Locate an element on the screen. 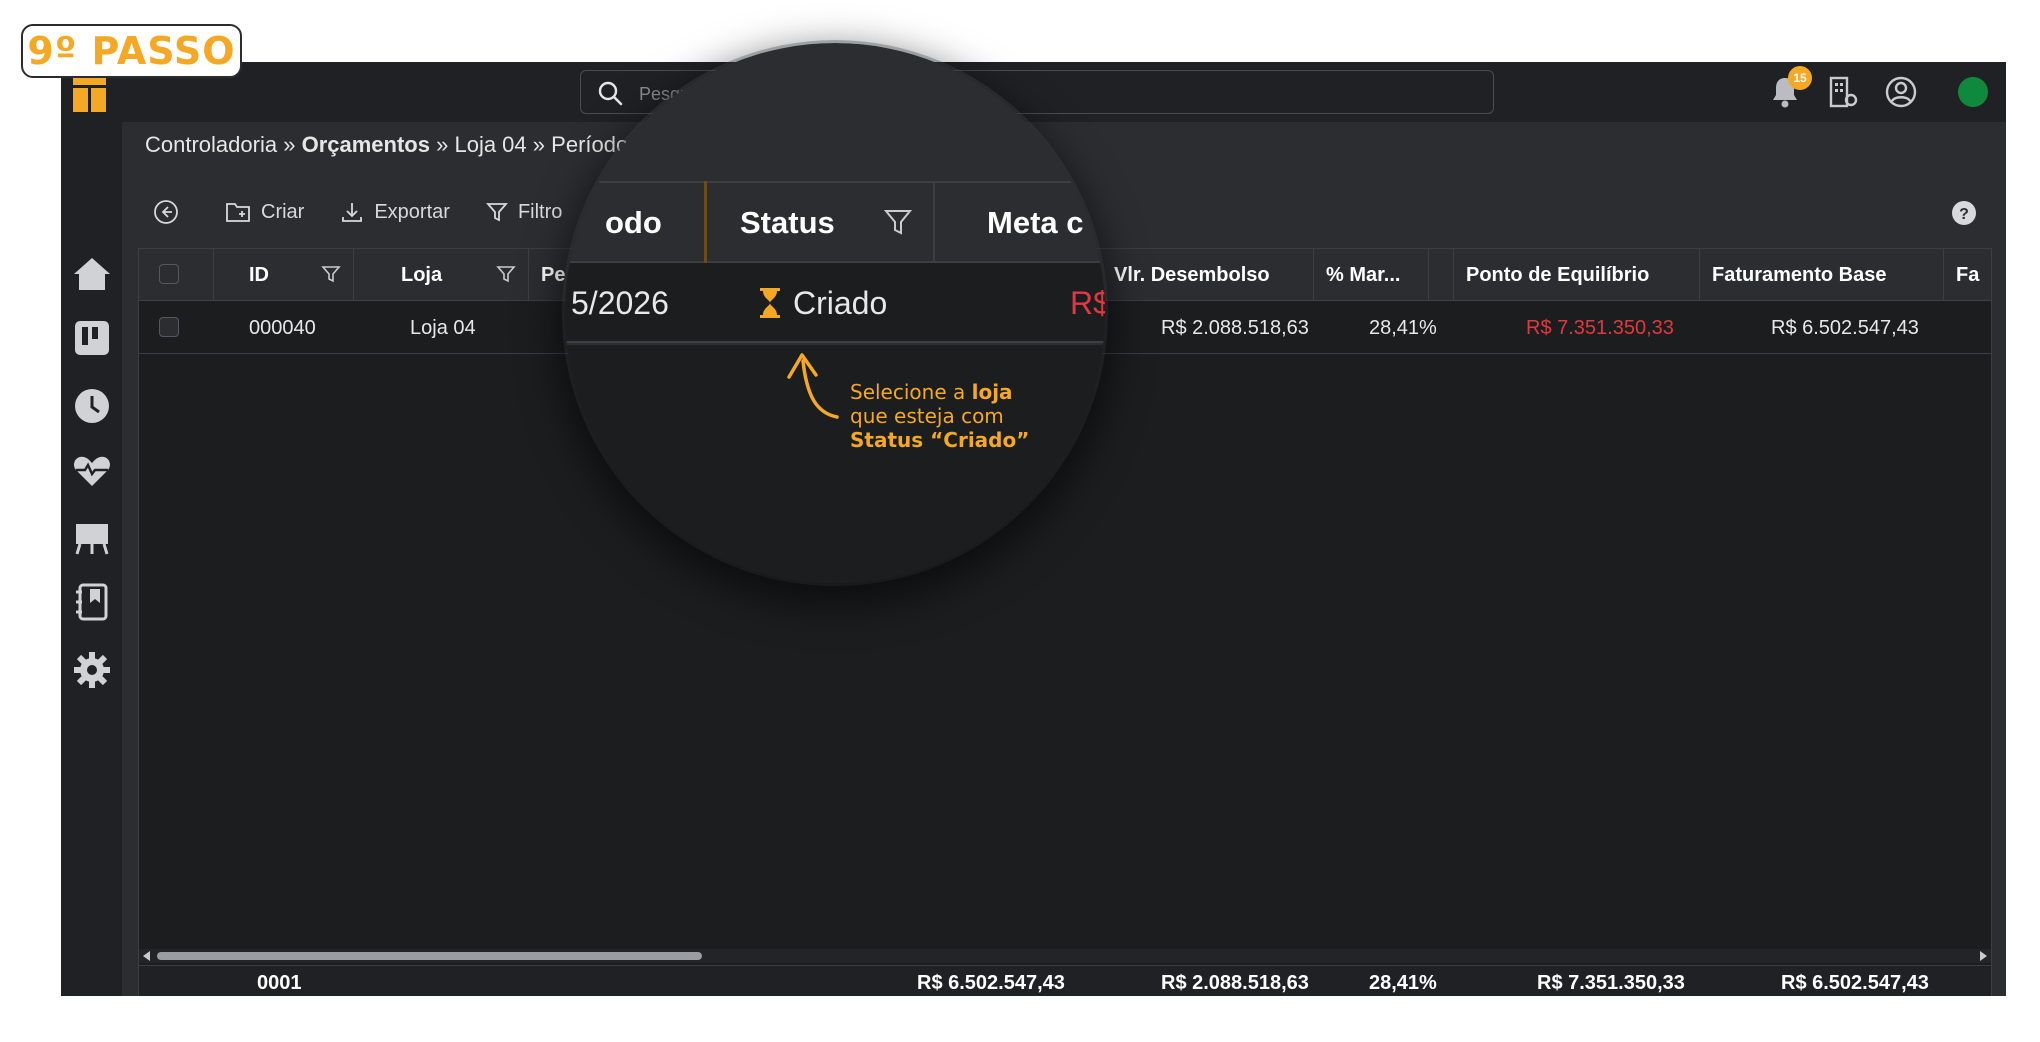  zoomed-cell-period: 5/2026 is located at coordinates (620, 302).